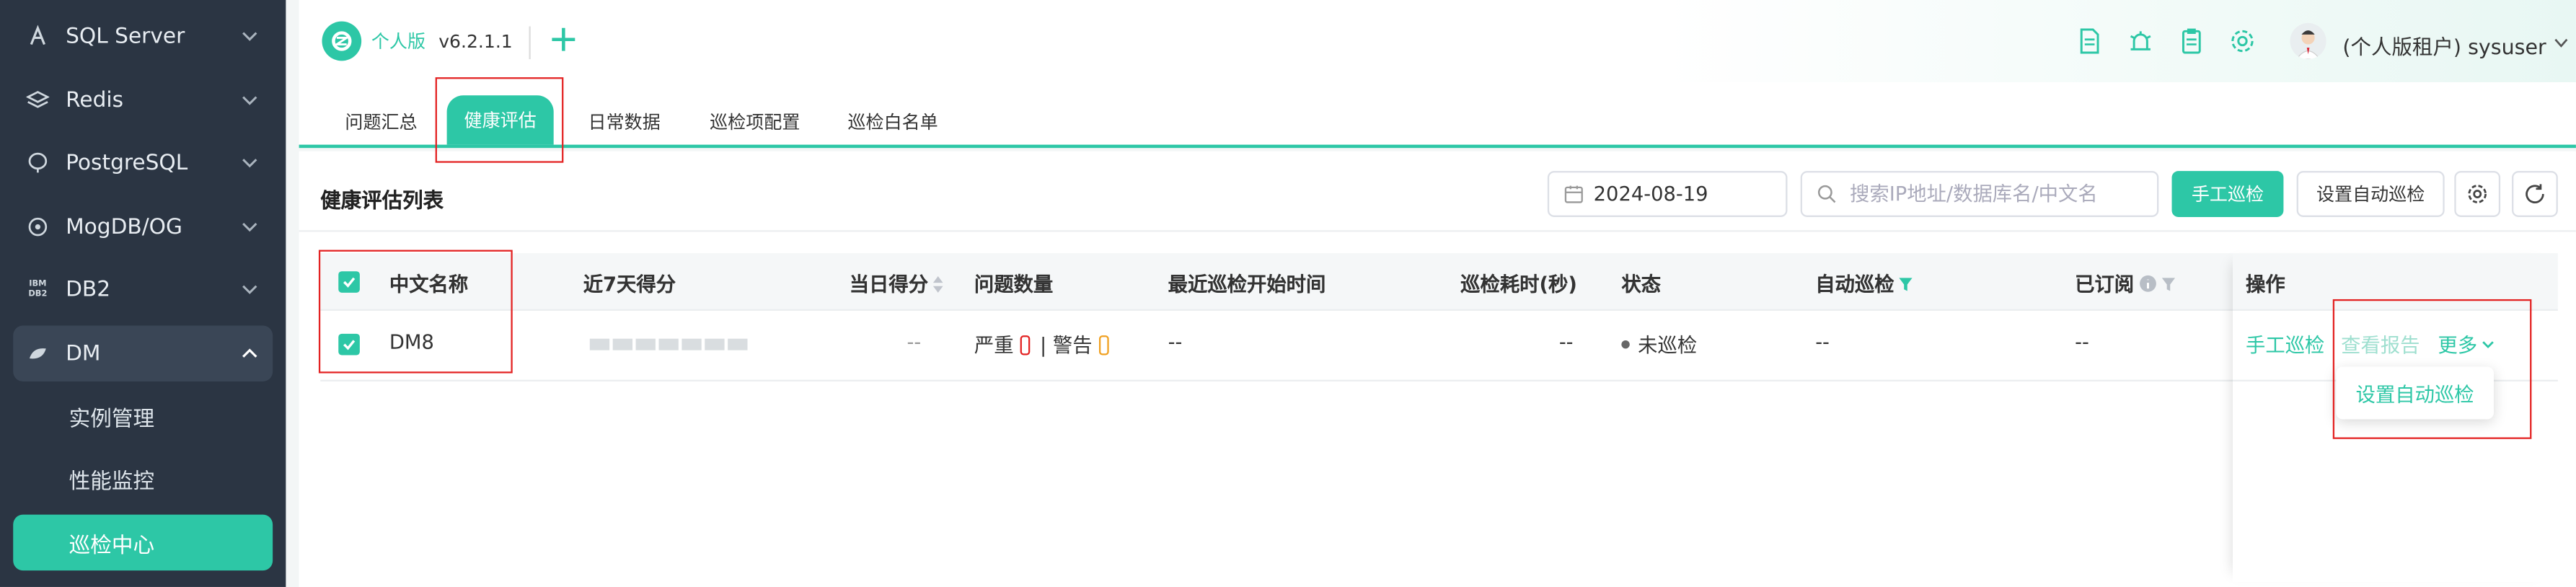  Describe the element at coordinates (143, 100) in the screenshot. I see `sidebar-item-redis: Redis` at that location.